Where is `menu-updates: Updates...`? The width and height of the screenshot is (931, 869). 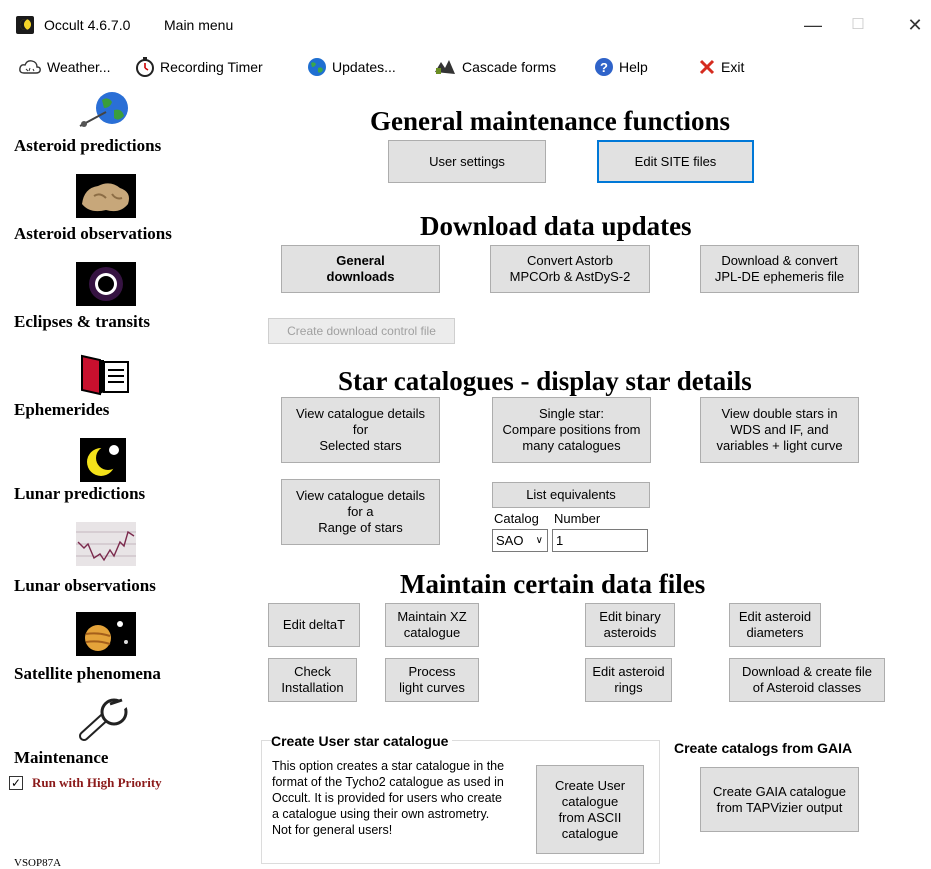 menu-updates: Updates... is located at coordinates (351, 67).